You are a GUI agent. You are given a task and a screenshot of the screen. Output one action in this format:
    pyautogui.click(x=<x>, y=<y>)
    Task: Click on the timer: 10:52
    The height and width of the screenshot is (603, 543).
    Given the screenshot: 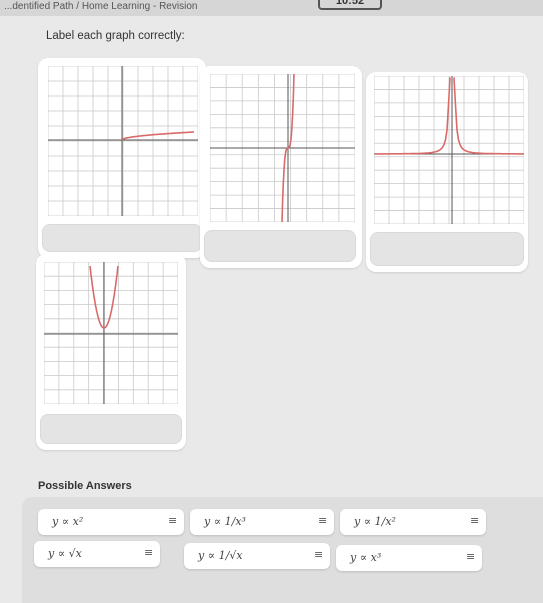 What is the action you would take?
    pyautogui.click(x=350, y=5)
    